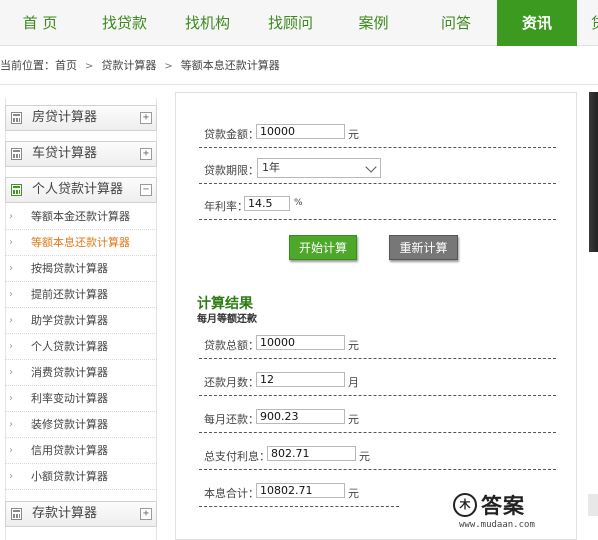 The image size is (598, 540). I want to click on sidebar-item-label: 提前还款计算器, so click(69, 294).